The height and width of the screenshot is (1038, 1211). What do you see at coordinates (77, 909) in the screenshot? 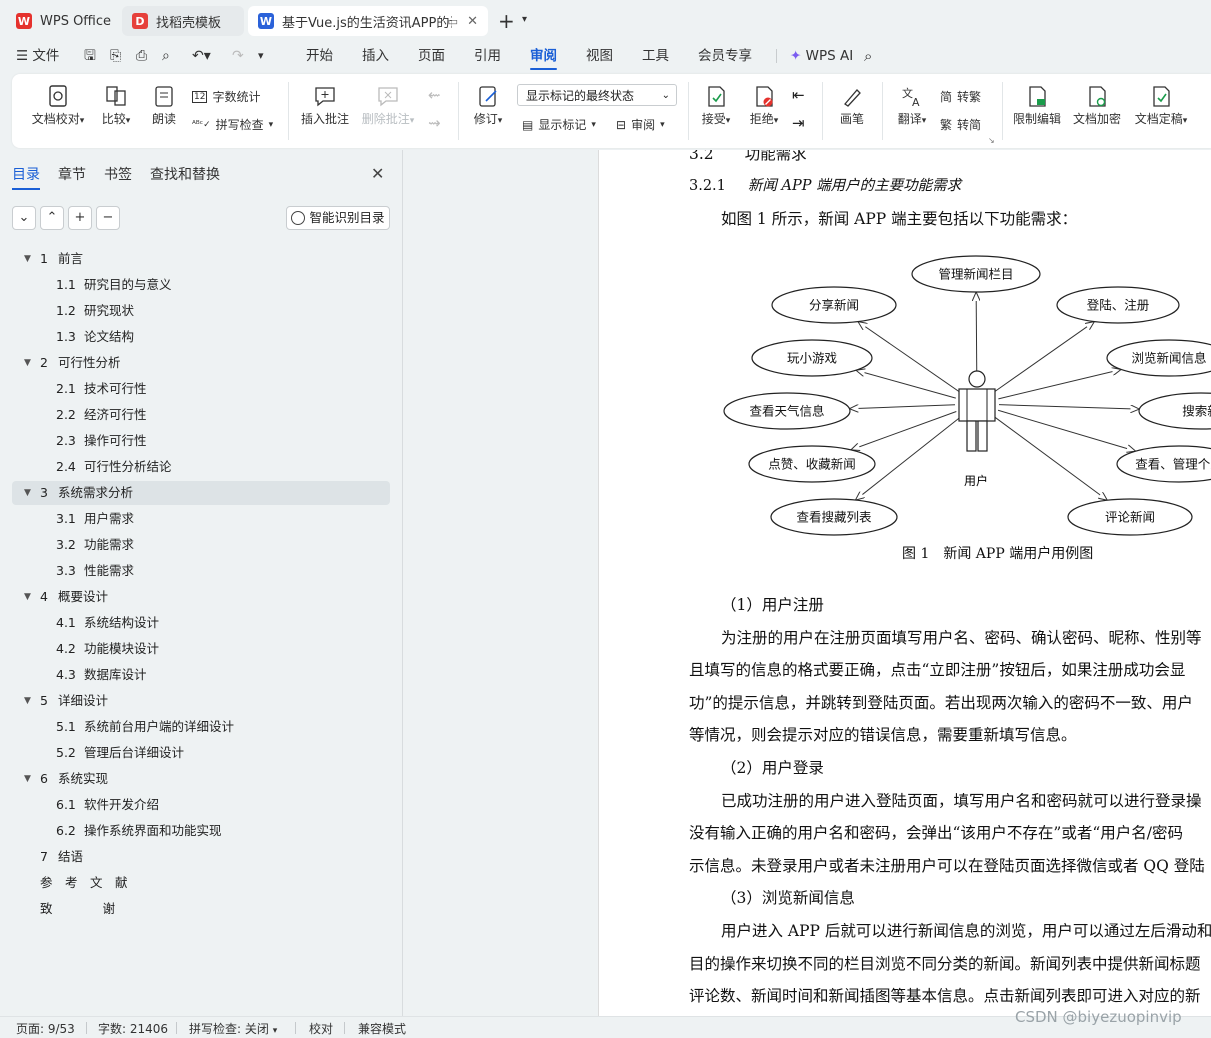
I see `toc-item: 致 谢` at bounding box center [77, 909].